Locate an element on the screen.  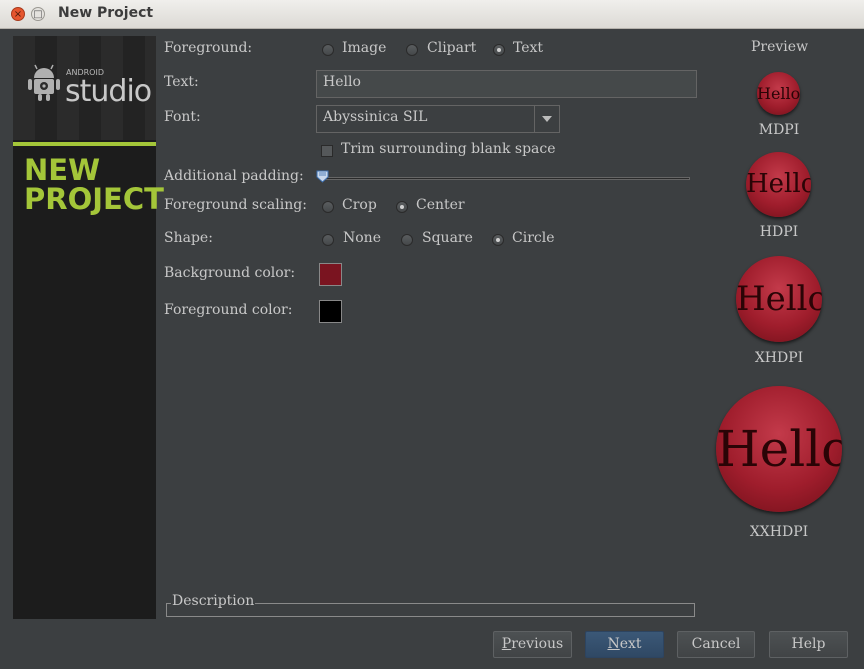
radio-scaling-center is located at coordinates (402, 207).